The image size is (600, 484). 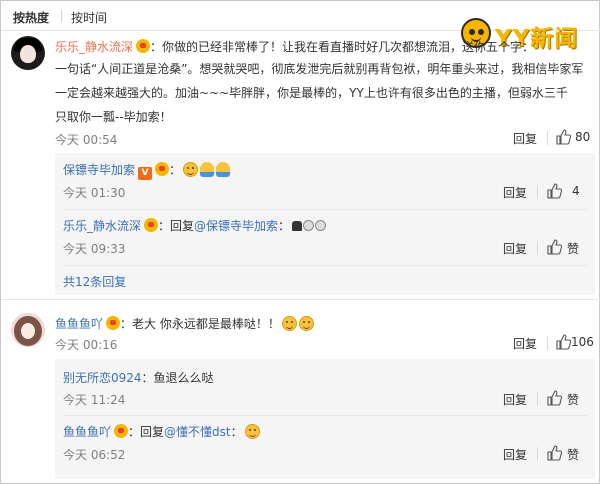 What do you see at coordinates (89, 17) in the screenshot?
I see `sort-by-time-tab: 按时间` at bounding box center [89, 17].